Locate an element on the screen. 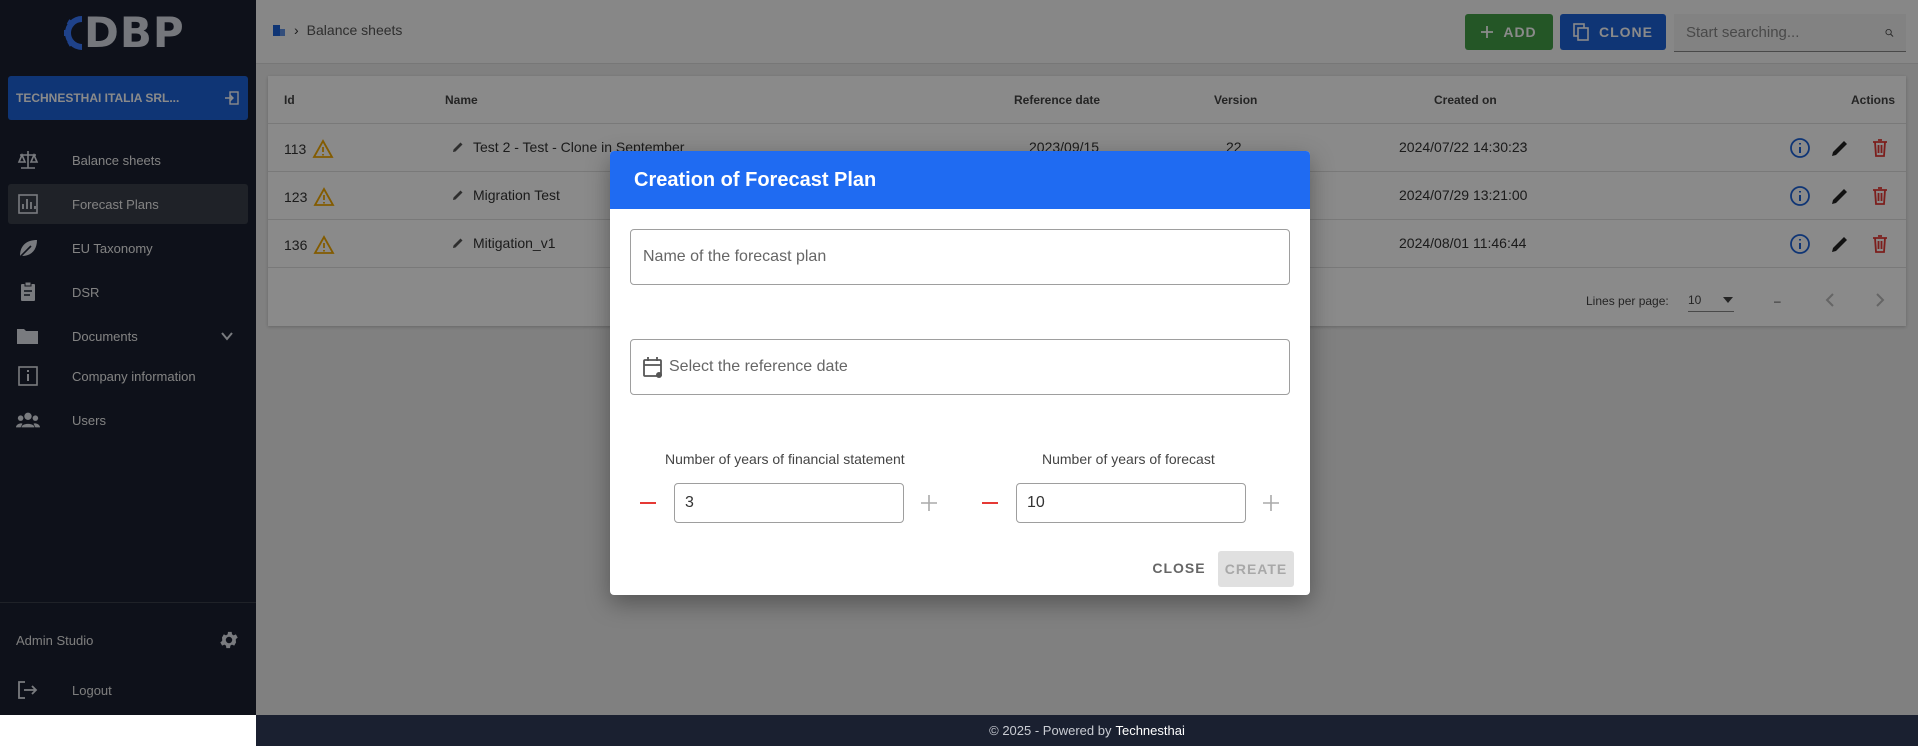  forecast-name-input is located at coordinates (966, 257).